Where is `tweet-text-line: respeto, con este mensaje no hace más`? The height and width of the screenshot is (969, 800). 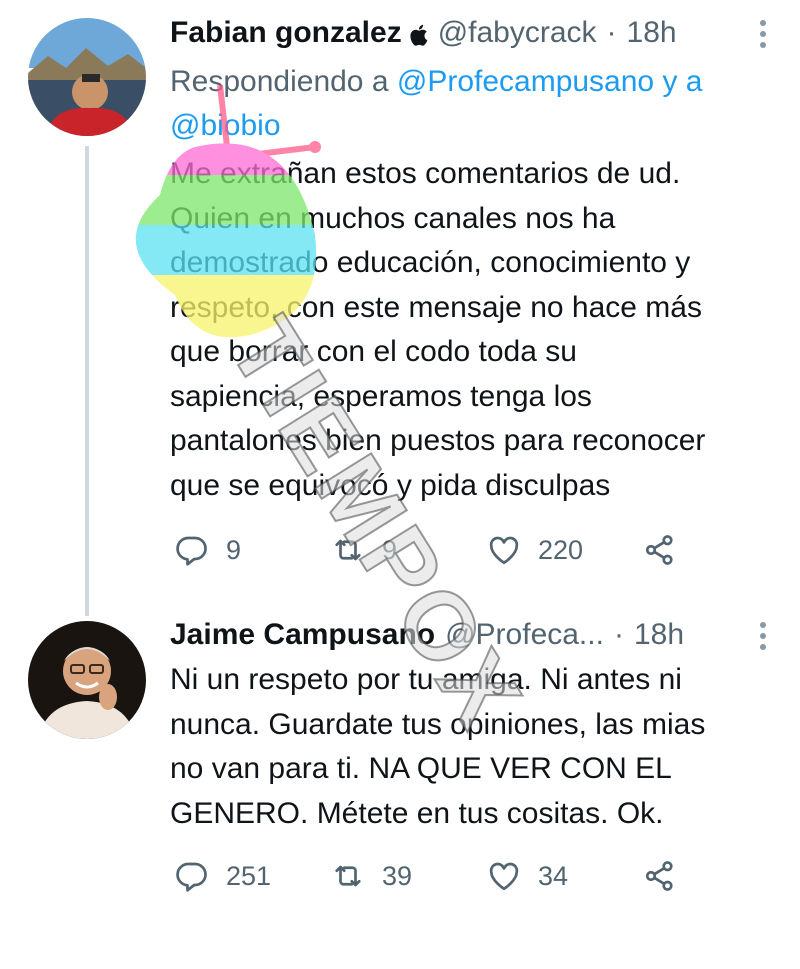 tweet-text-line: respeto, con este mensaje no hace más is located at coordinates (436, 307).